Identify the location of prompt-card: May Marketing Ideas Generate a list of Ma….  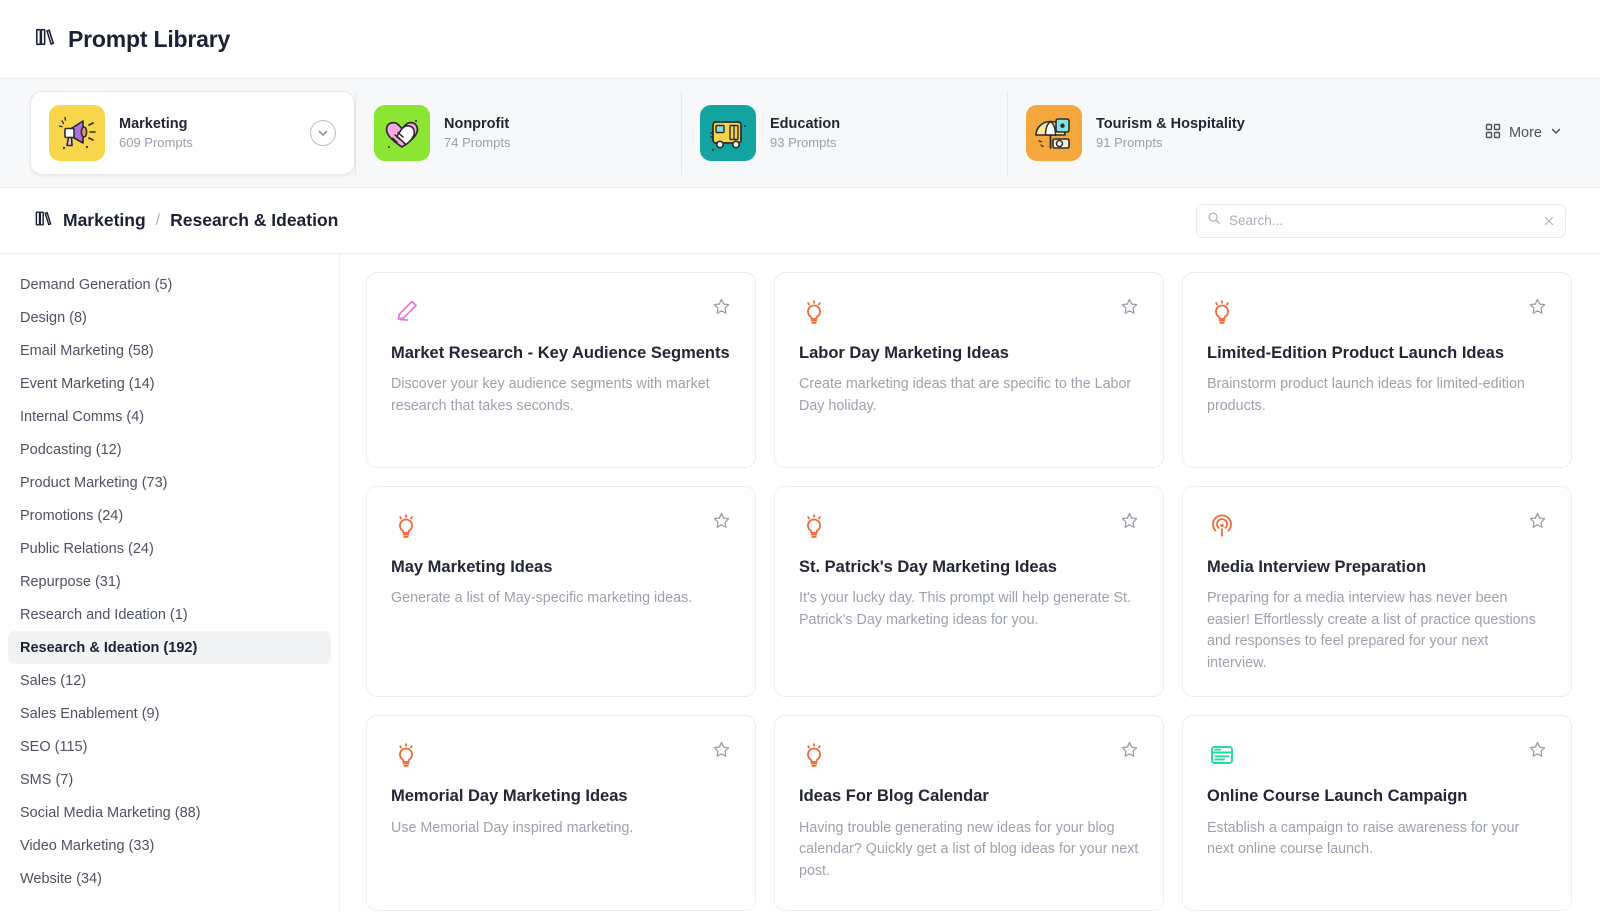
(561, 592).